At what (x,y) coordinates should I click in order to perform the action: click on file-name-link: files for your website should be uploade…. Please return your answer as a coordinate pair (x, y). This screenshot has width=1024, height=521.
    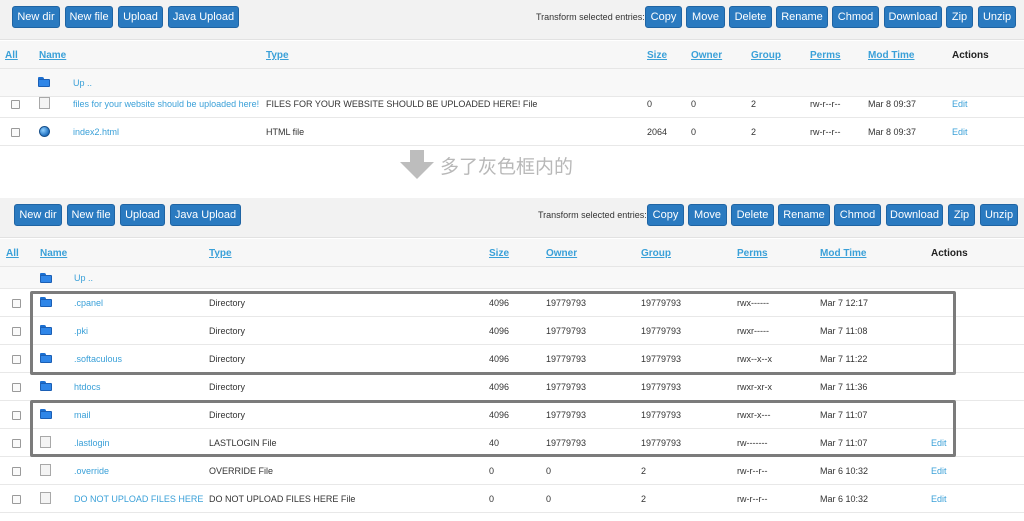
    Looking at the image, I should click on (166, 104).